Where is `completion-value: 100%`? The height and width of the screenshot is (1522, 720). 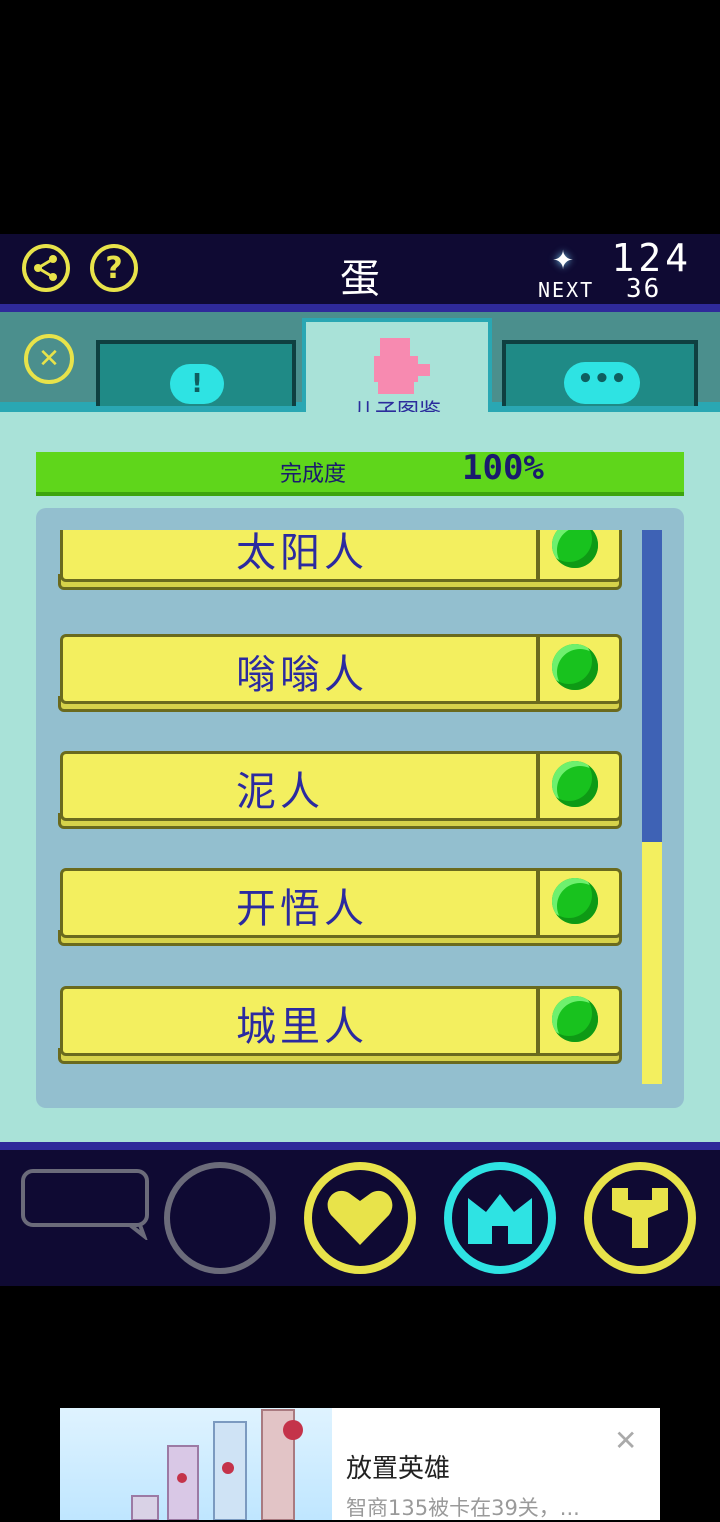 completion-value: 100% is located at coordinates (503, 468).